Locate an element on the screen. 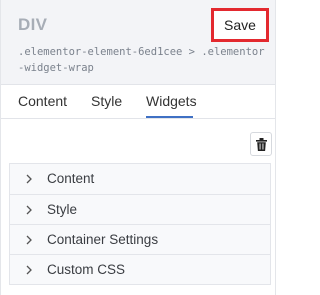  panel-tabs: Content Style Widgets is located at coordinates (138, 102).